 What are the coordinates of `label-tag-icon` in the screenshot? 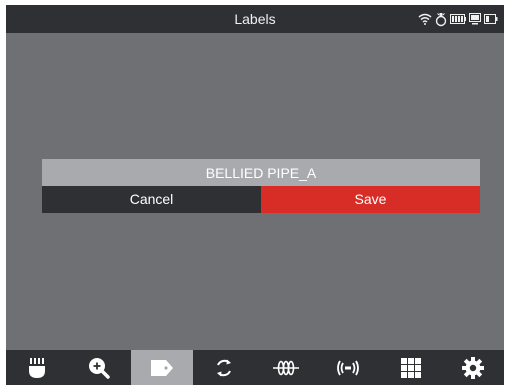 It's located at (162, 368).